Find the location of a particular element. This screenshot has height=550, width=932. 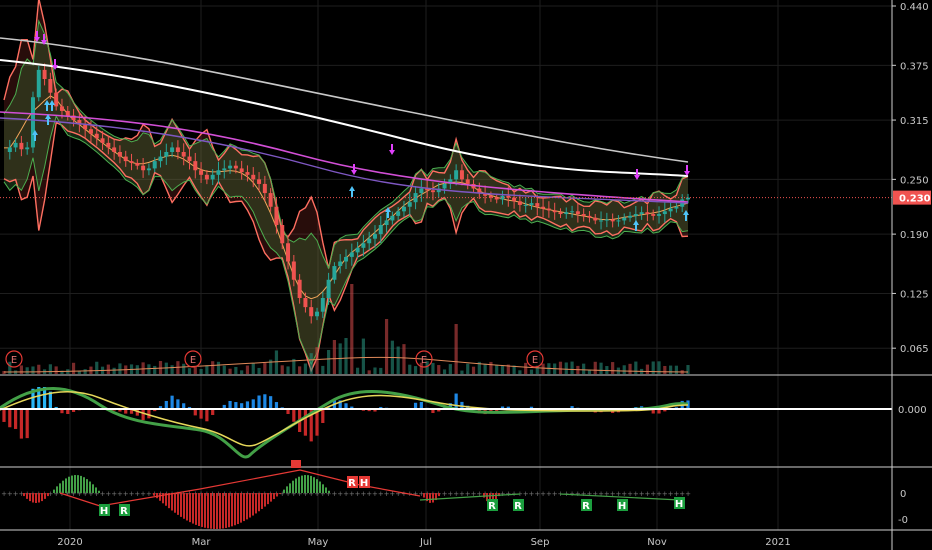

signal-line is located at coordinates (344, 419).